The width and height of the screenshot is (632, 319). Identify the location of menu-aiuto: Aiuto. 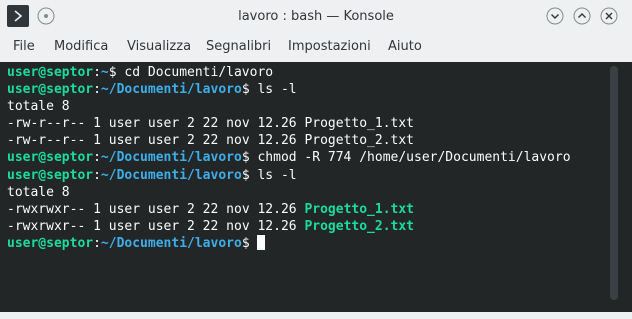
(405, 47).